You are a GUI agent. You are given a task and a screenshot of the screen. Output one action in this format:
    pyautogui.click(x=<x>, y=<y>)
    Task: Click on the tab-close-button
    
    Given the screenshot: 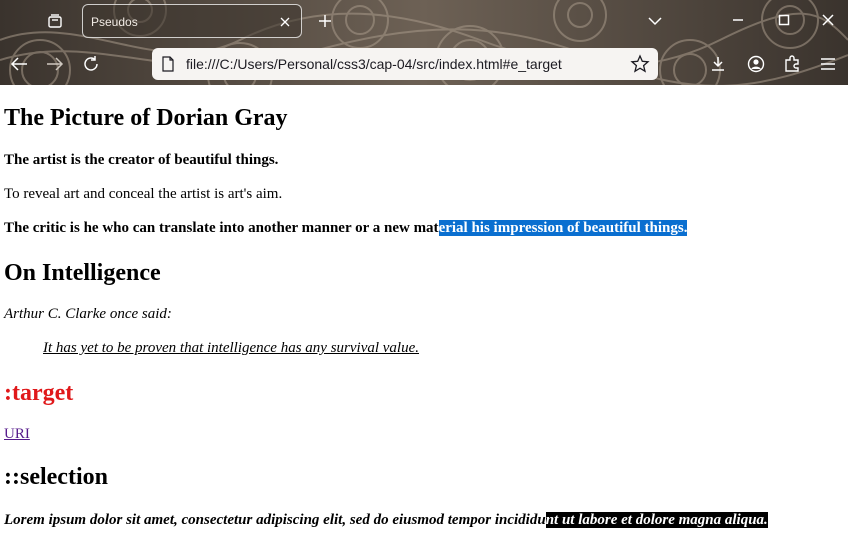 What is the action you would take?
    pyautogui.click(x=285, y=22)
    